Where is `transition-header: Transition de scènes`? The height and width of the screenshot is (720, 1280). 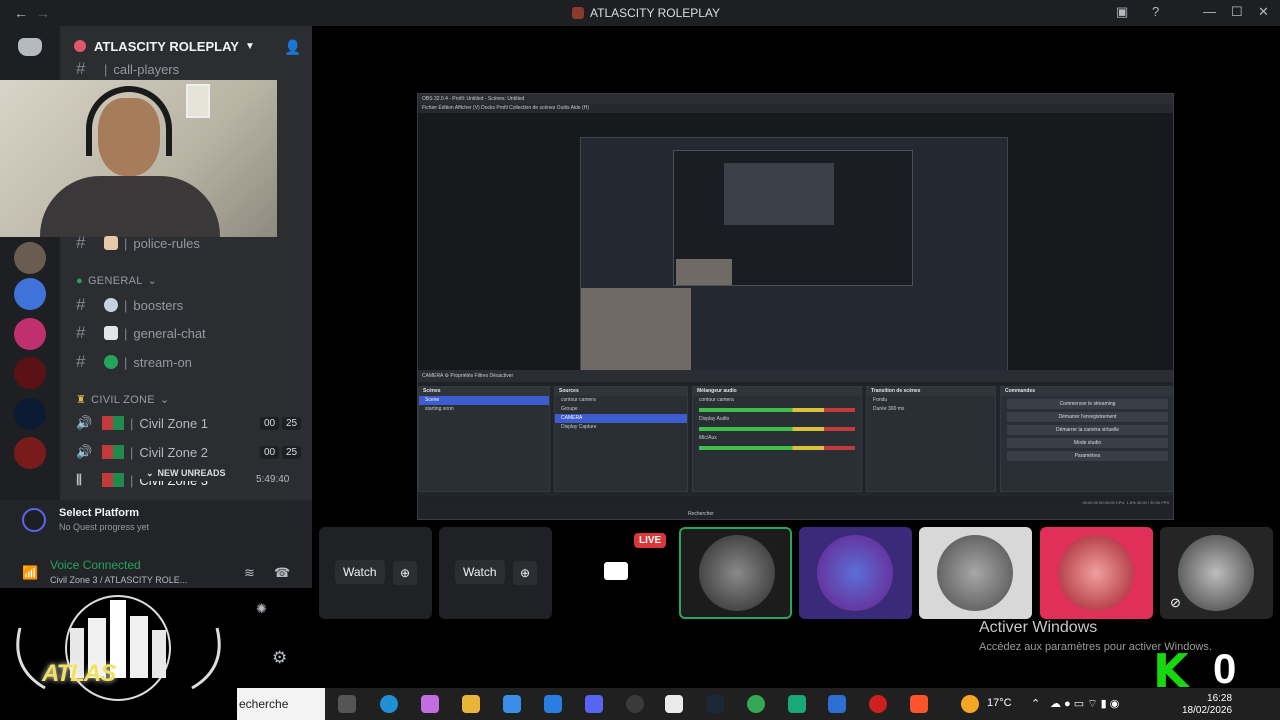 transition-header: Transition de scènes is located at coordinates (931, 391).